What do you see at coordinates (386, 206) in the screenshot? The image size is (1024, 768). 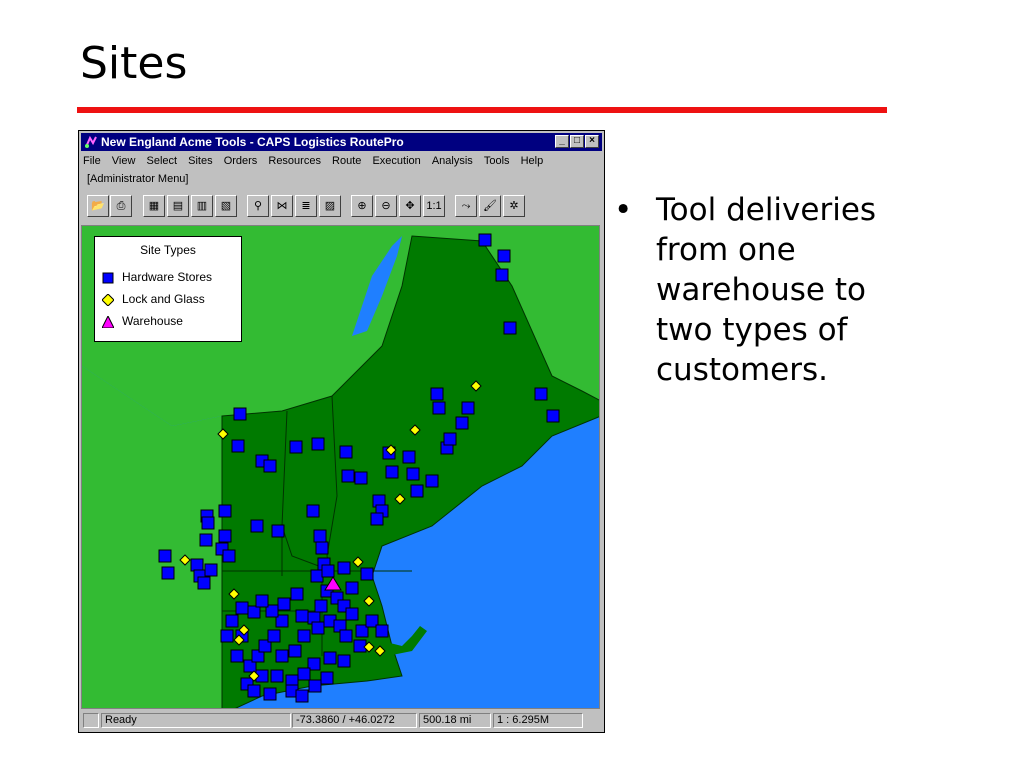 I see `zoom-out-icon: ⊖` at bounding box center [386, 206].